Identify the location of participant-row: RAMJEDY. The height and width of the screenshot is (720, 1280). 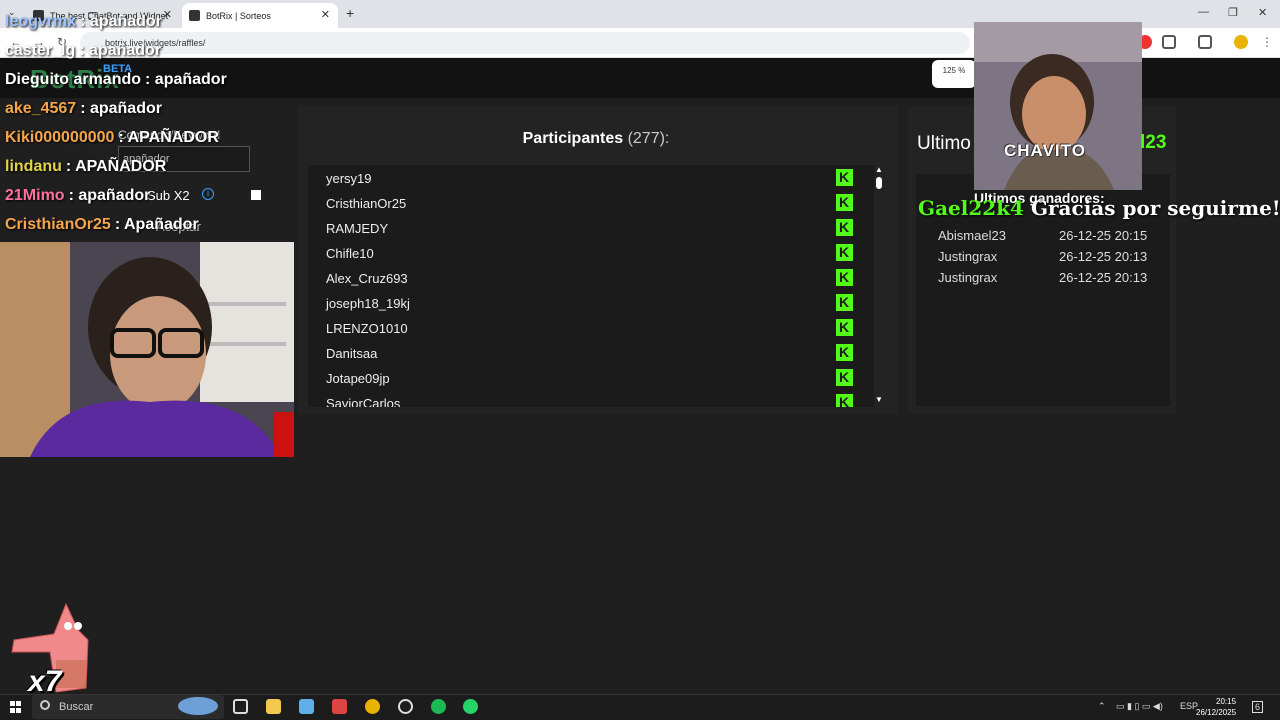
(591, 227).